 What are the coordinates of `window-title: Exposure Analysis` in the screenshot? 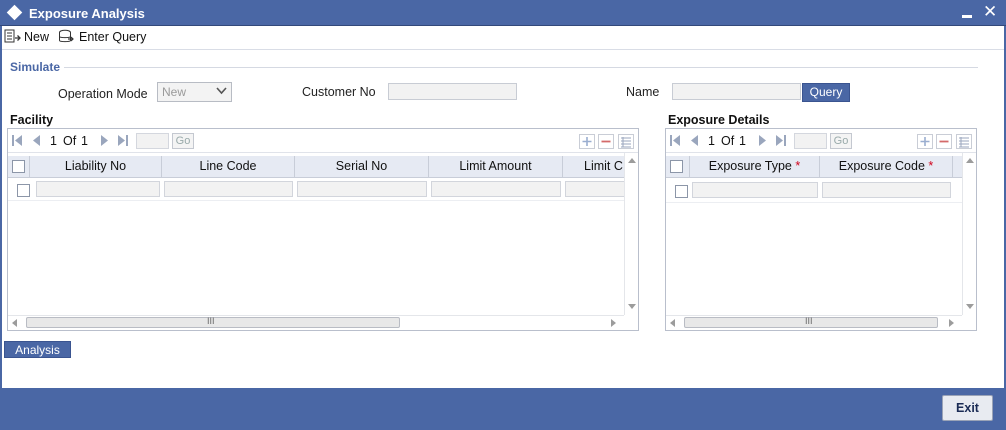 It's located at (87, 13).